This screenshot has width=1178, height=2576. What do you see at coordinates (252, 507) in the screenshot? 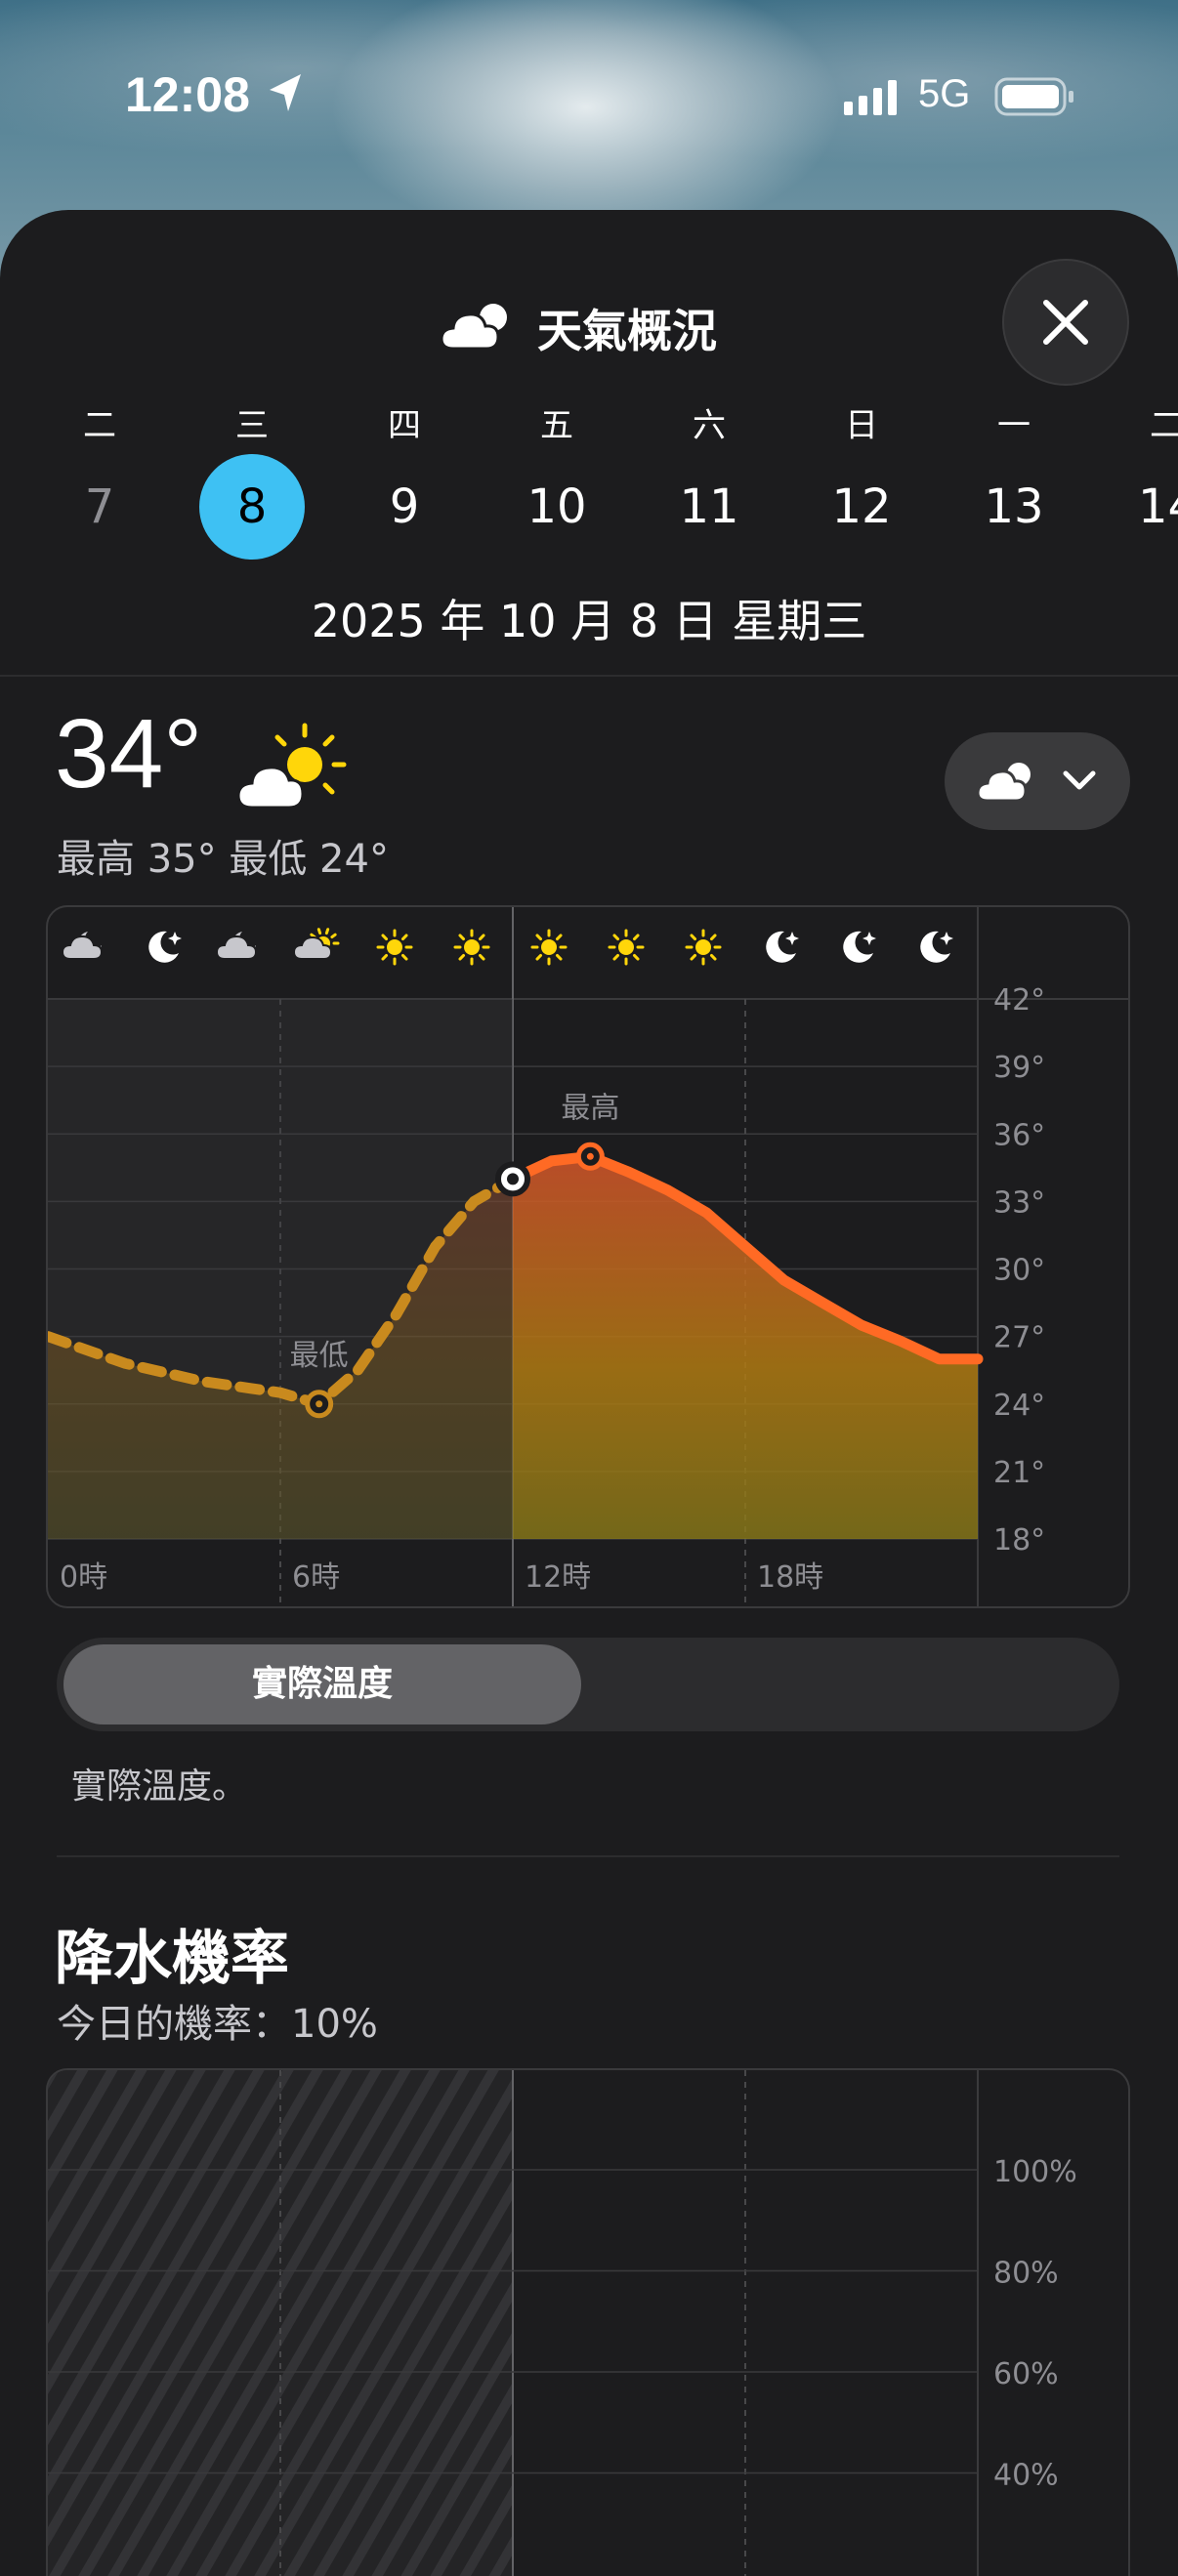
I see `date-number: 8` at bounding box center [252, 507].